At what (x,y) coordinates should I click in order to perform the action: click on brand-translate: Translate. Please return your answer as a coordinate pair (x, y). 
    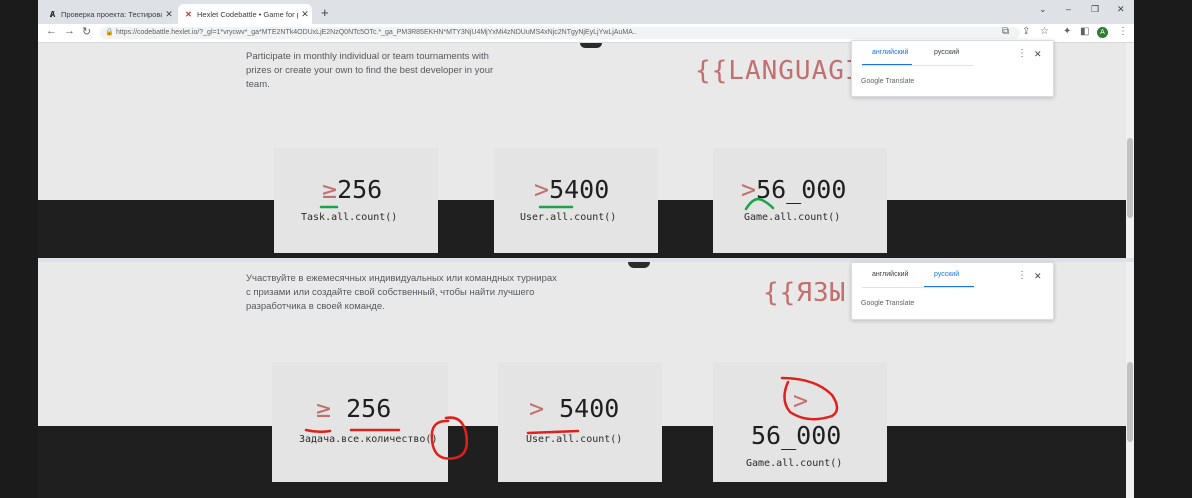
    Looking at the image, I should click on (900, 303).